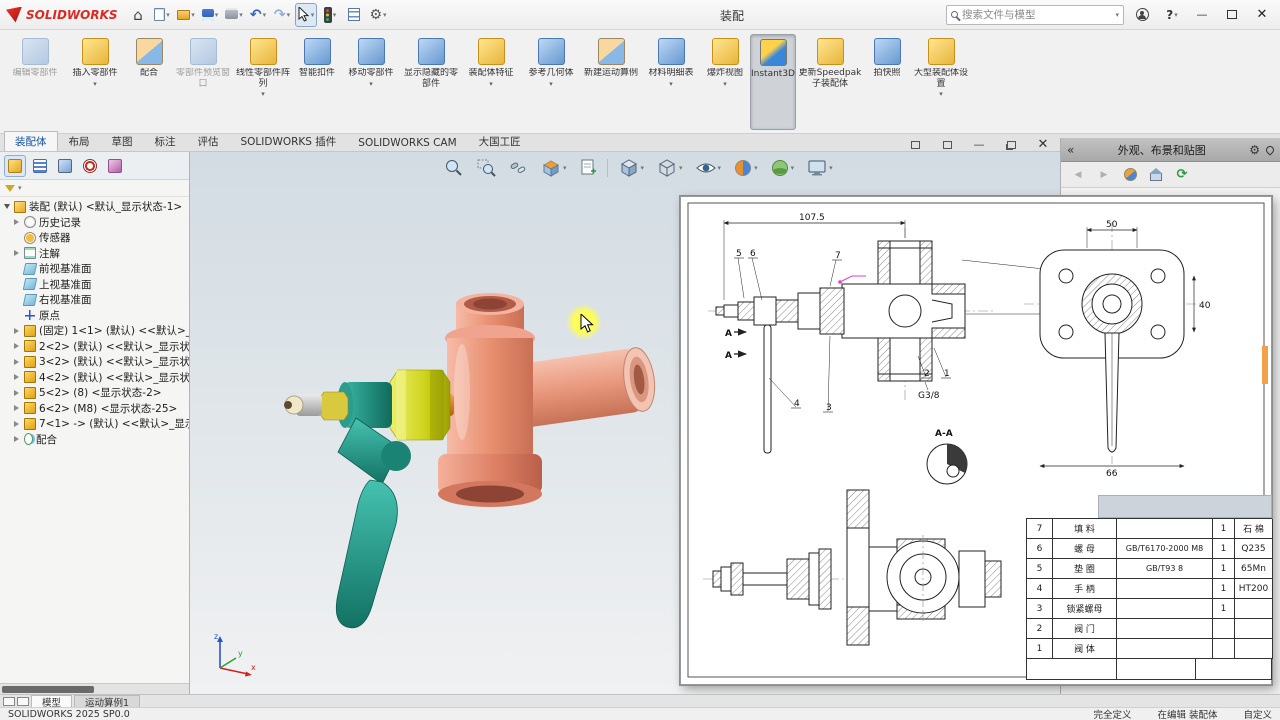 The image size is (1280, 720). I want to click on selection-filter-button: ▾, so click(330, 15).